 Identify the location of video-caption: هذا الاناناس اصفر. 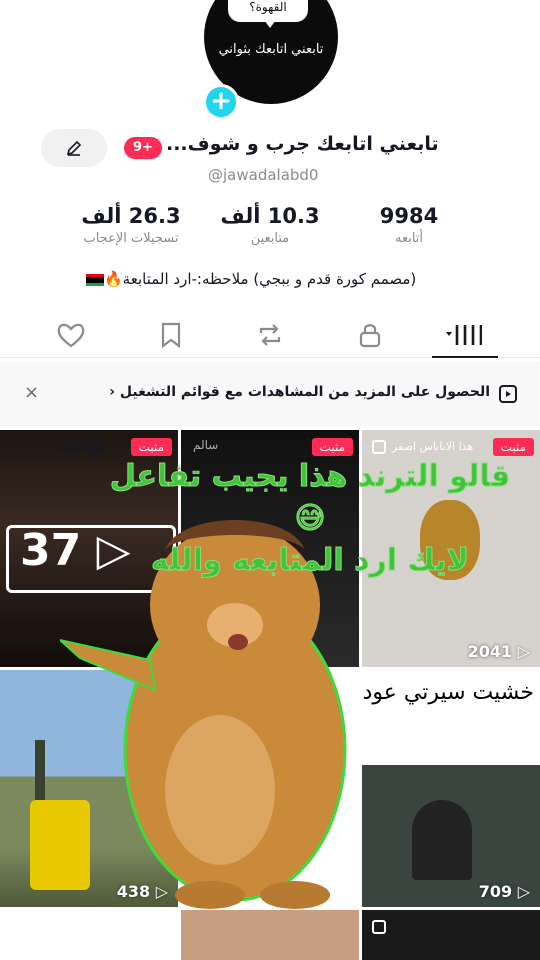
(433, 446).